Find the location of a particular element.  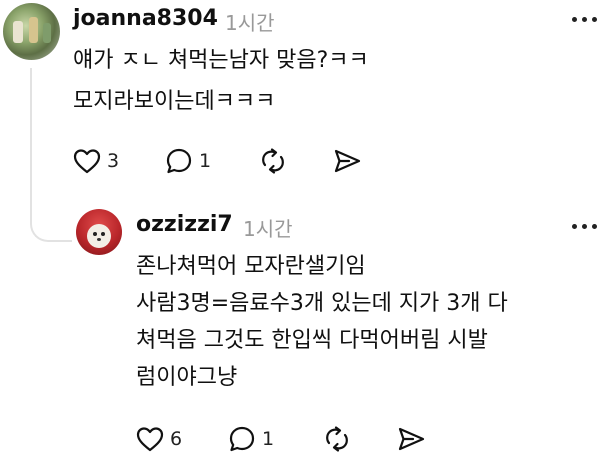

like-button: 6 is located at coordinates (159, 439).